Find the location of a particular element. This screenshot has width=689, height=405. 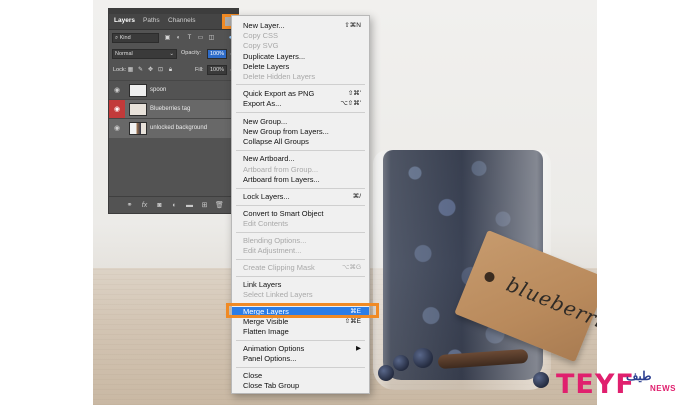

fill-input: 100% is located at coordinates (217, 70).